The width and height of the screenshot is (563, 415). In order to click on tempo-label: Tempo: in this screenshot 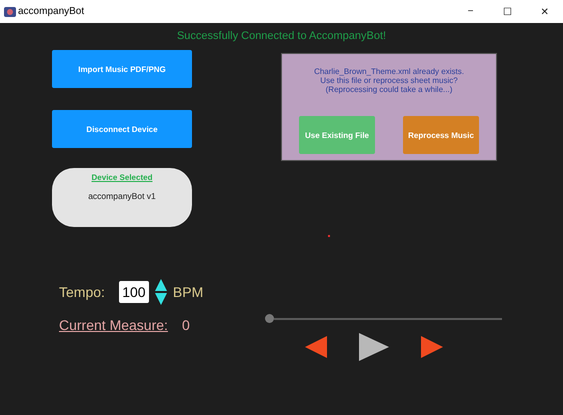, I will do `click(82, 292)`.